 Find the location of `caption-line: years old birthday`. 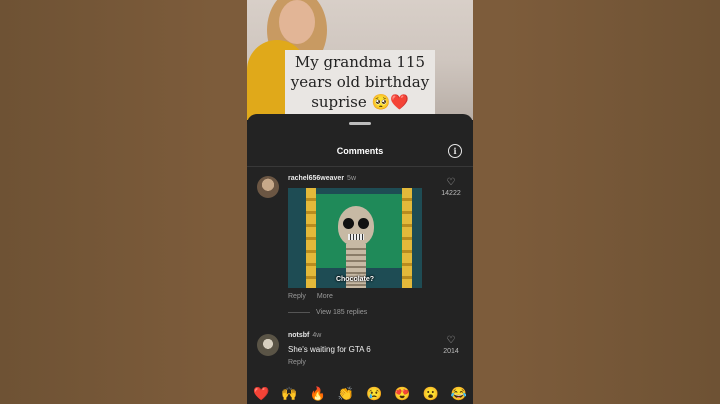

caption-line: years old birthday is located at coordinates (360, 82).